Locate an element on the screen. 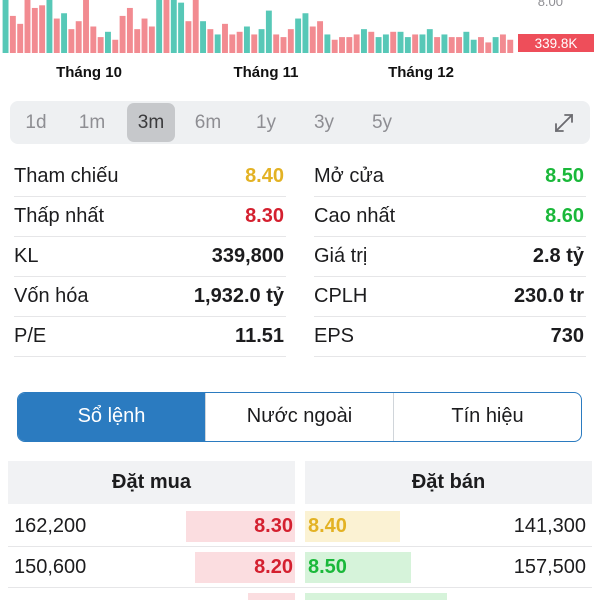  tab-foreign: Nước ngoài is located at coordinates (299, 417).